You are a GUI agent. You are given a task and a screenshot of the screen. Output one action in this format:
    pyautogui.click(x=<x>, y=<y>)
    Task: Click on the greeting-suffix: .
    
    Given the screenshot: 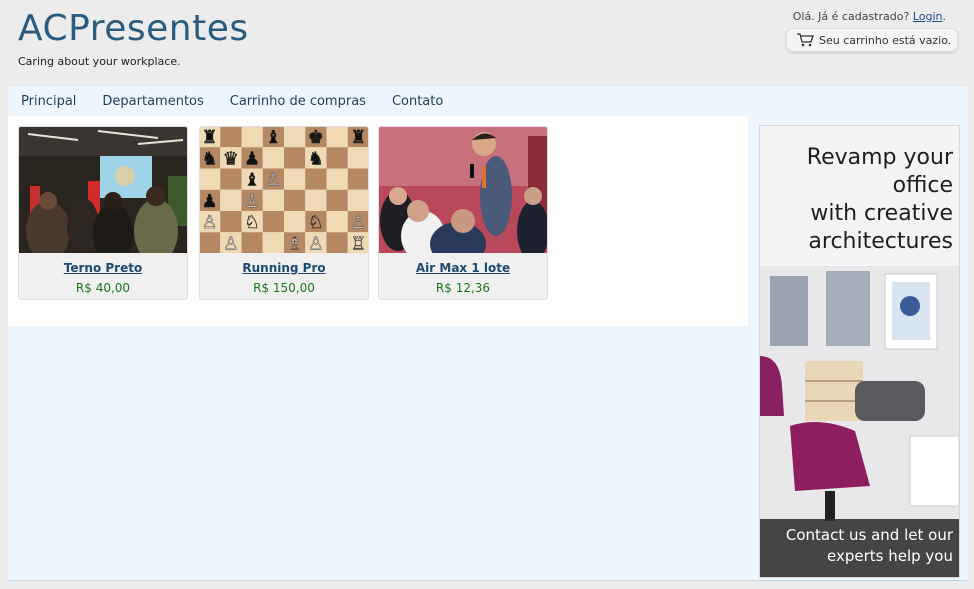 What is the action you would take?
    pyautogui.click(x=944, y=16)
    